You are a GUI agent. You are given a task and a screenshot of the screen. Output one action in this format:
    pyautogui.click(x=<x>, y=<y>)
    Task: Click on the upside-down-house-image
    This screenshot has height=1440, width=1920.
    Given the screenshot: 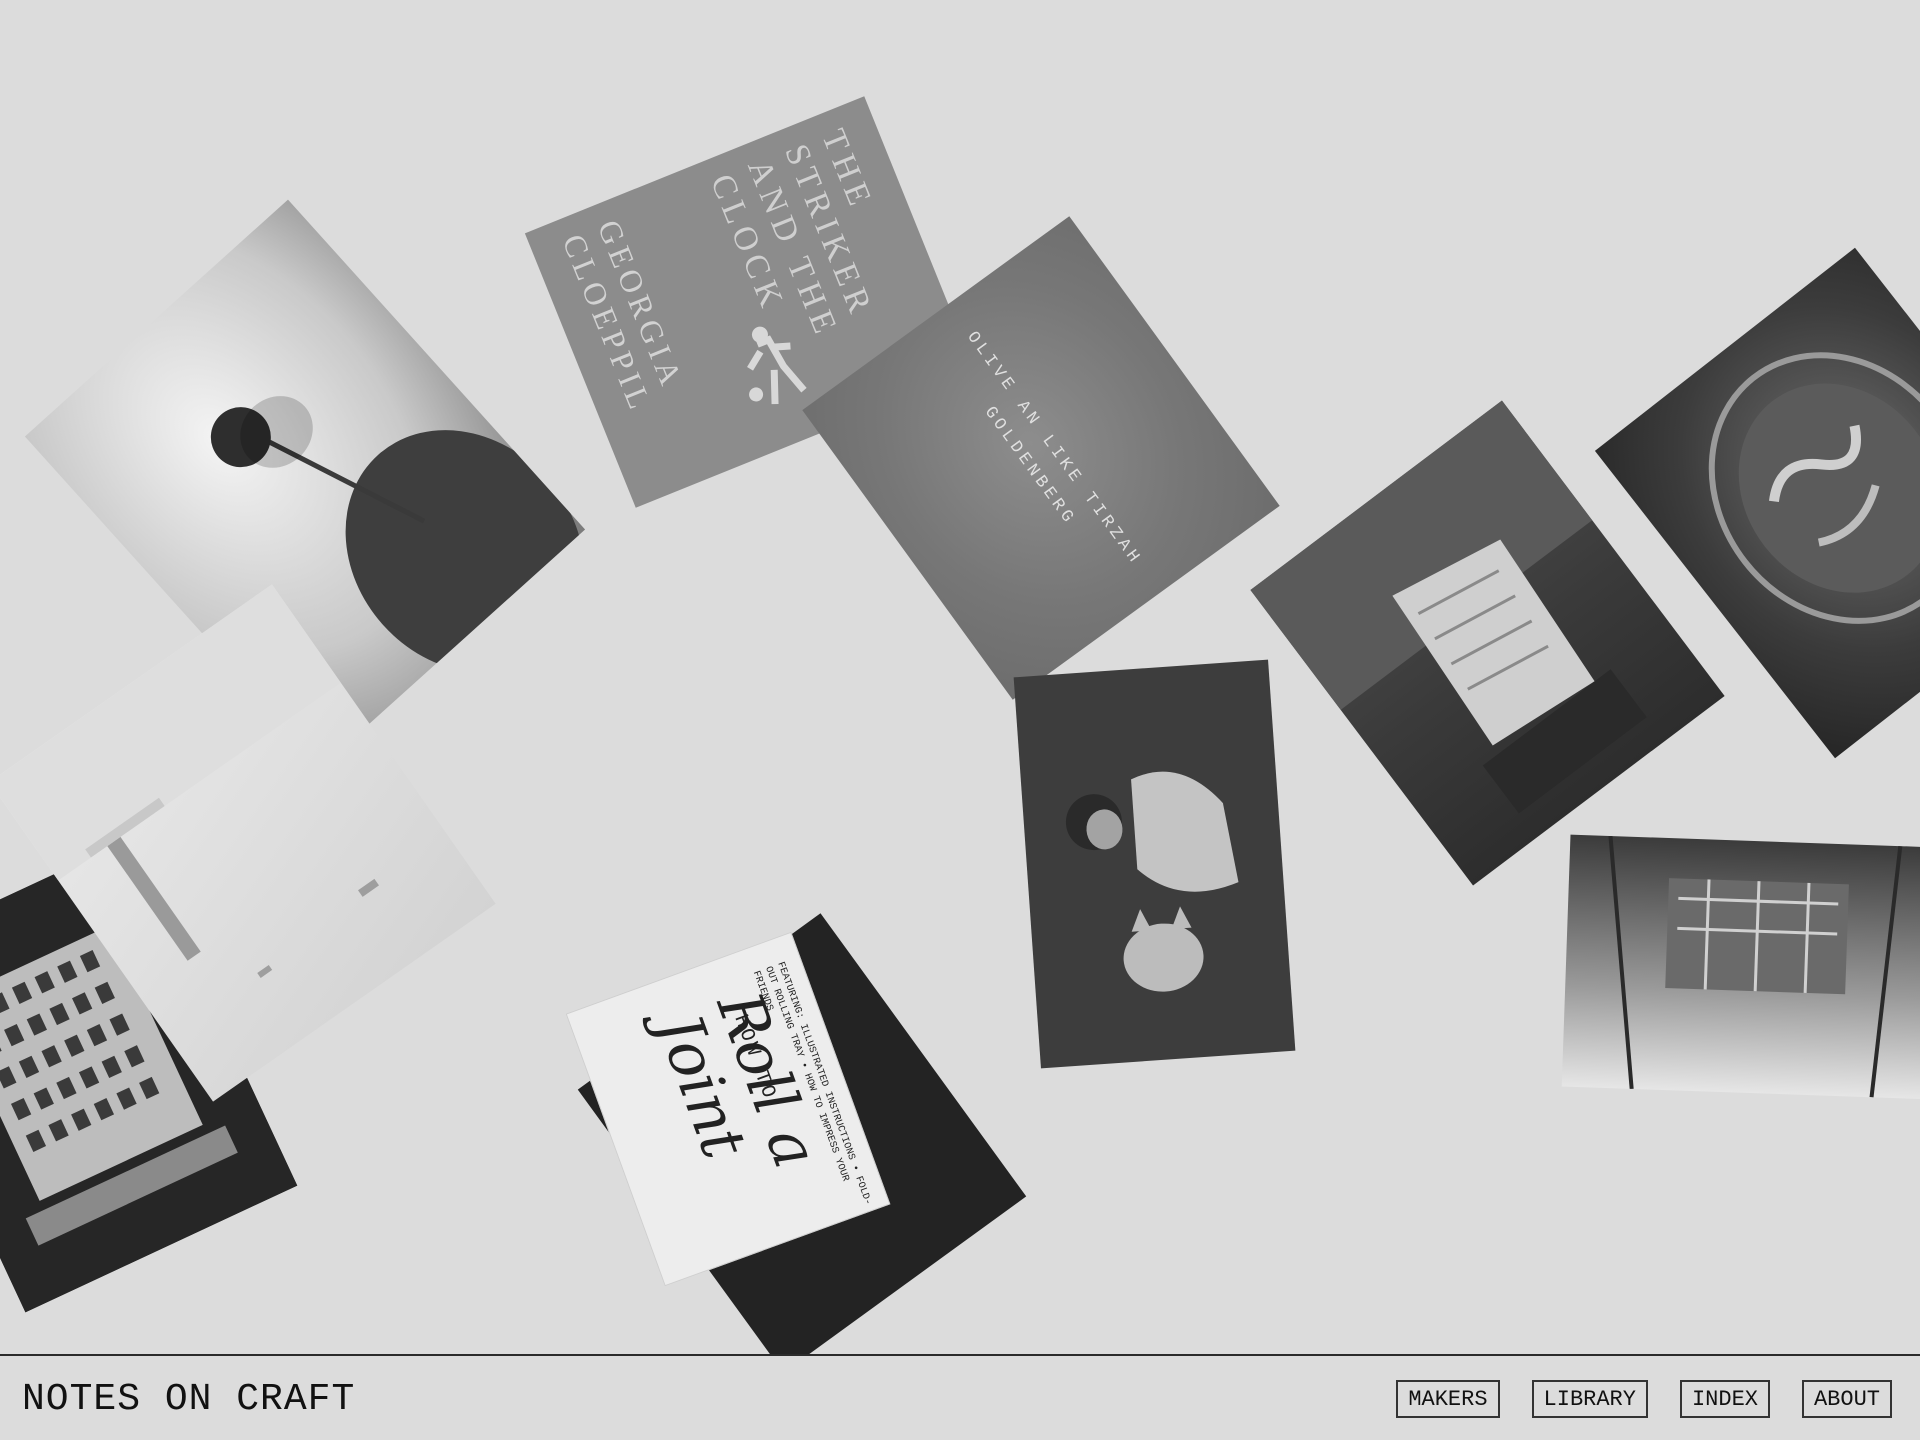 What is the action you would take?
    pyautogui.click(x=1755, y=966)
    